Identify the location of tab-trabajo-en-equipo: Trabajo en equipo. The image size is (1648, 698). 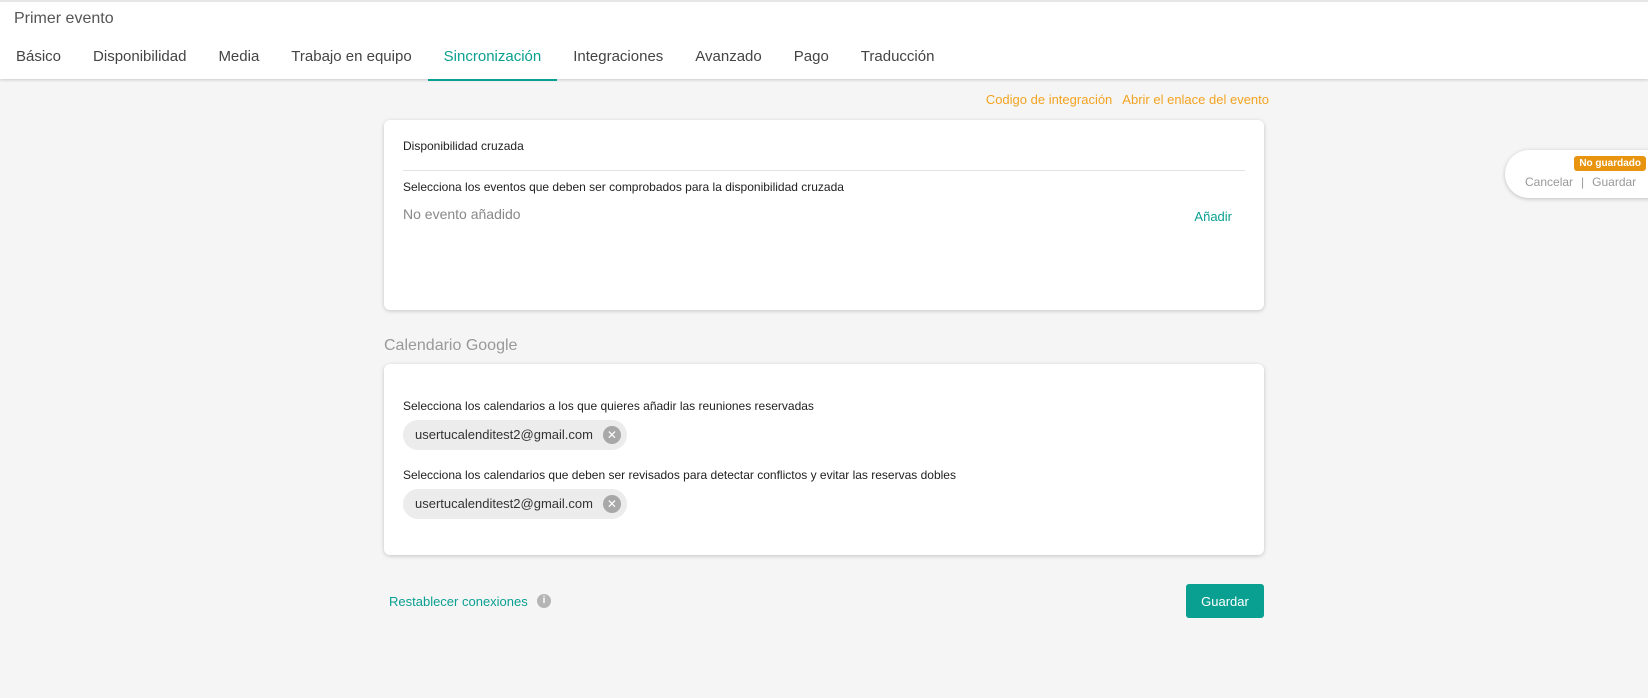
(351, 56).